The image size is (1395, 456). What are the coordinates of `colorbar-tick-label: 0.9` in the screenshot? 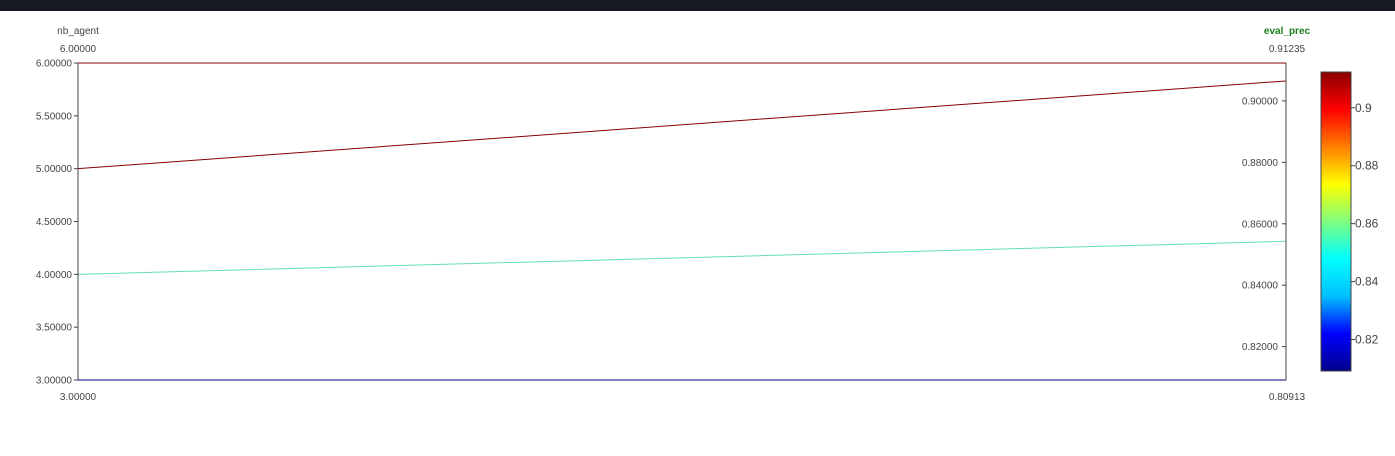 It's located at (1363, 108).